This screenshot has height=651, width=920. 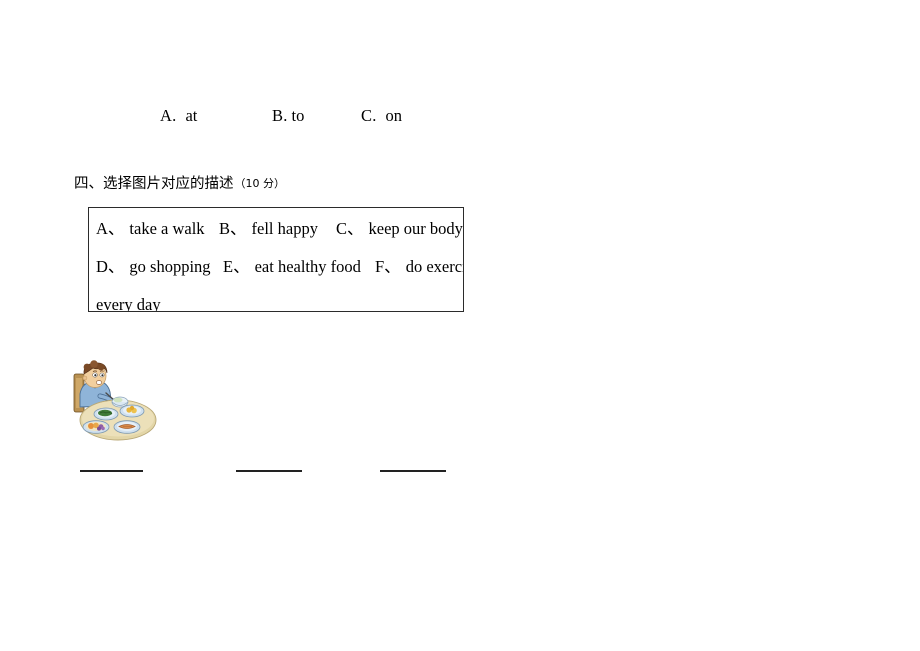 I want to click on boy-eating-meal-illustration, so click(x=113, y=401).